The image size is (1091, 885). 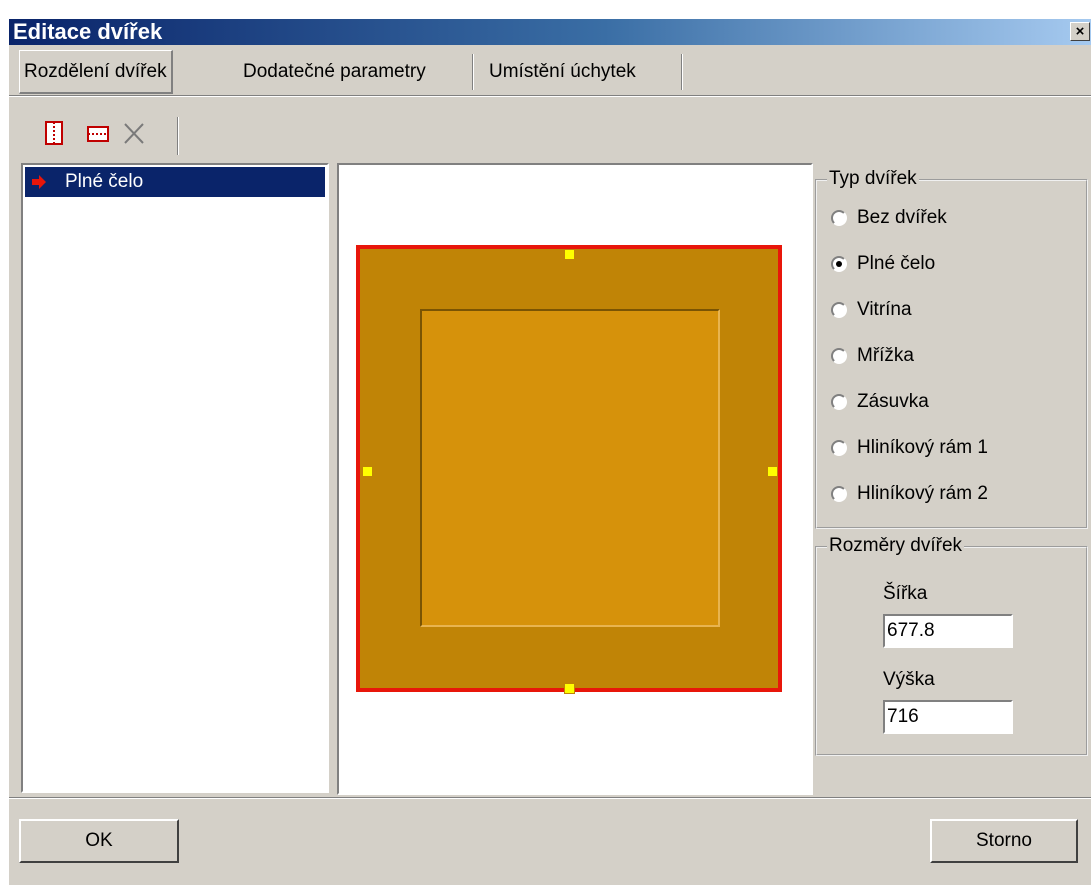 I want to click on tab-additional-parameters: Dodatečné parametry, so click(x=334, y=72).